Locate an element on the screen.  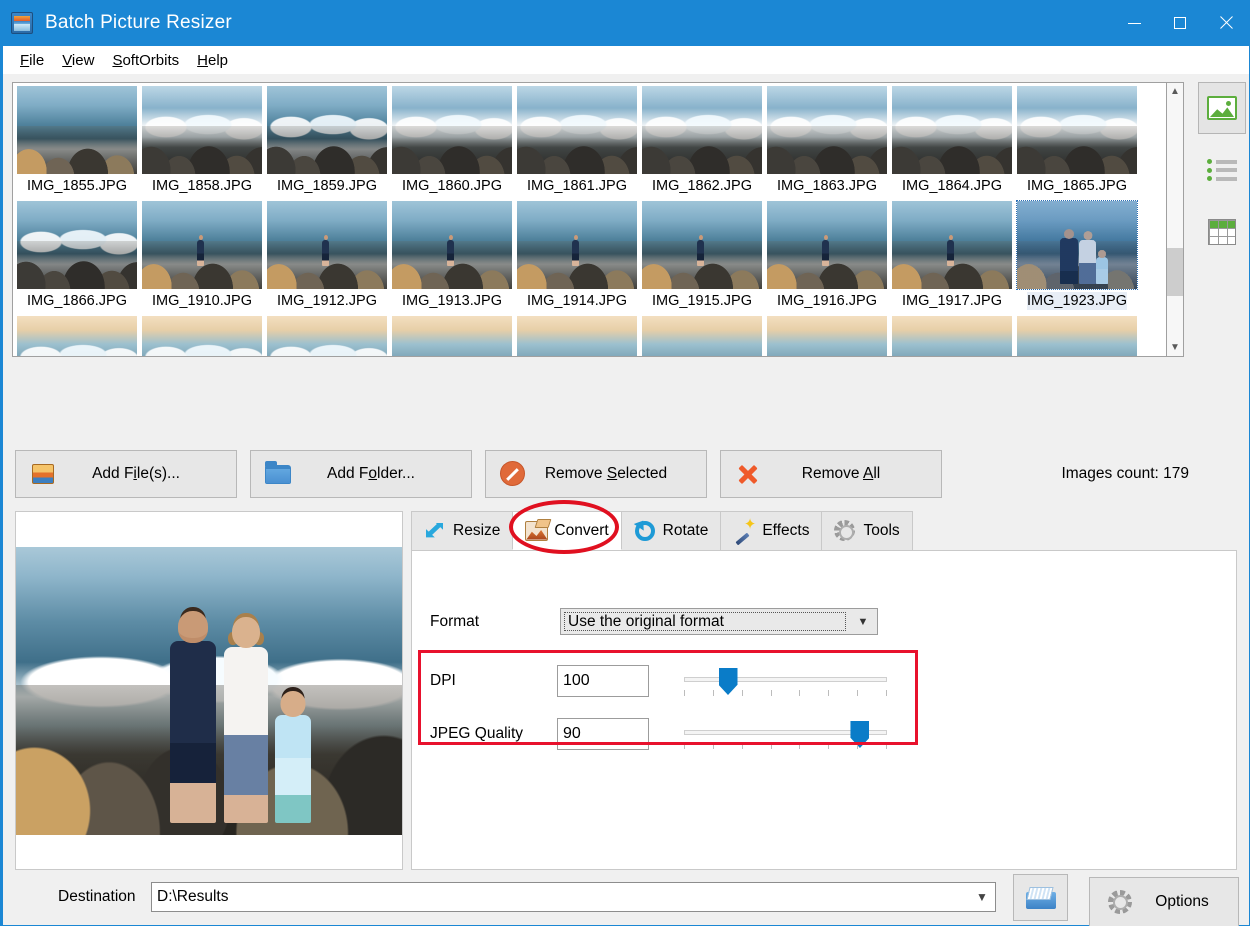
menu-item-file: File is located at coordinates (32, 60).